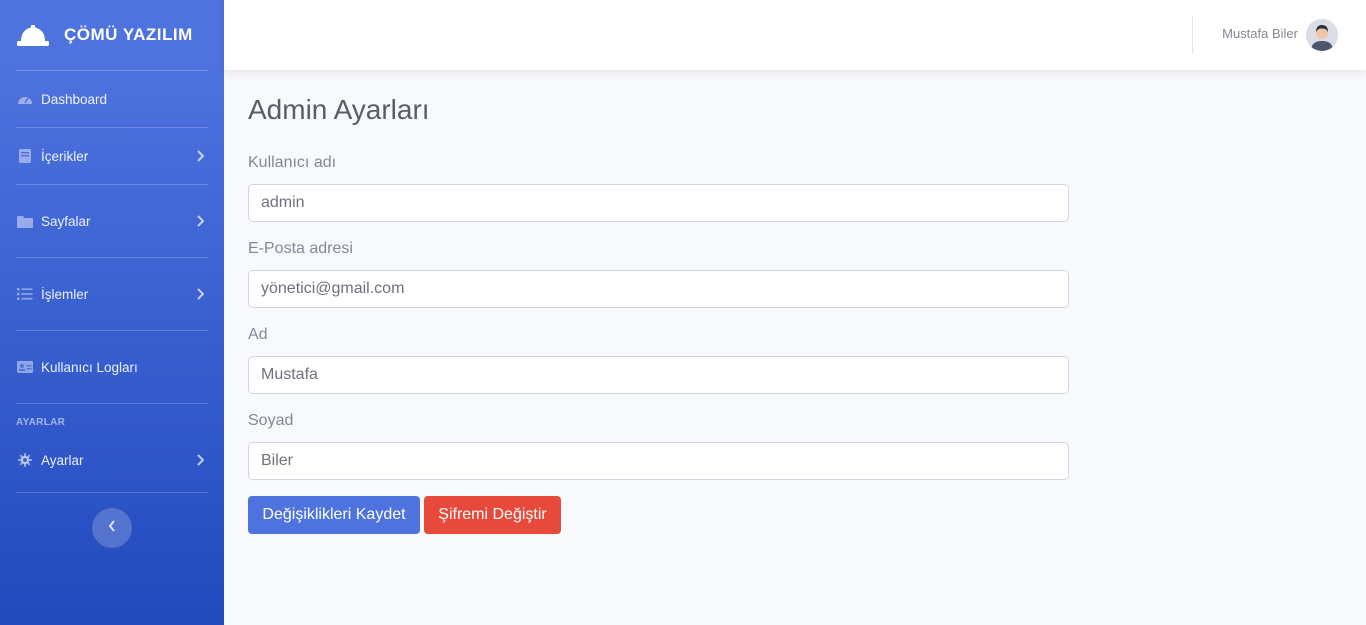 The width and height of the screenshot is (1366, 625). What do you see at coordinates (112, 492) in the screenshot?
I see `sidebar-divider` at bounding box center [112, 492].